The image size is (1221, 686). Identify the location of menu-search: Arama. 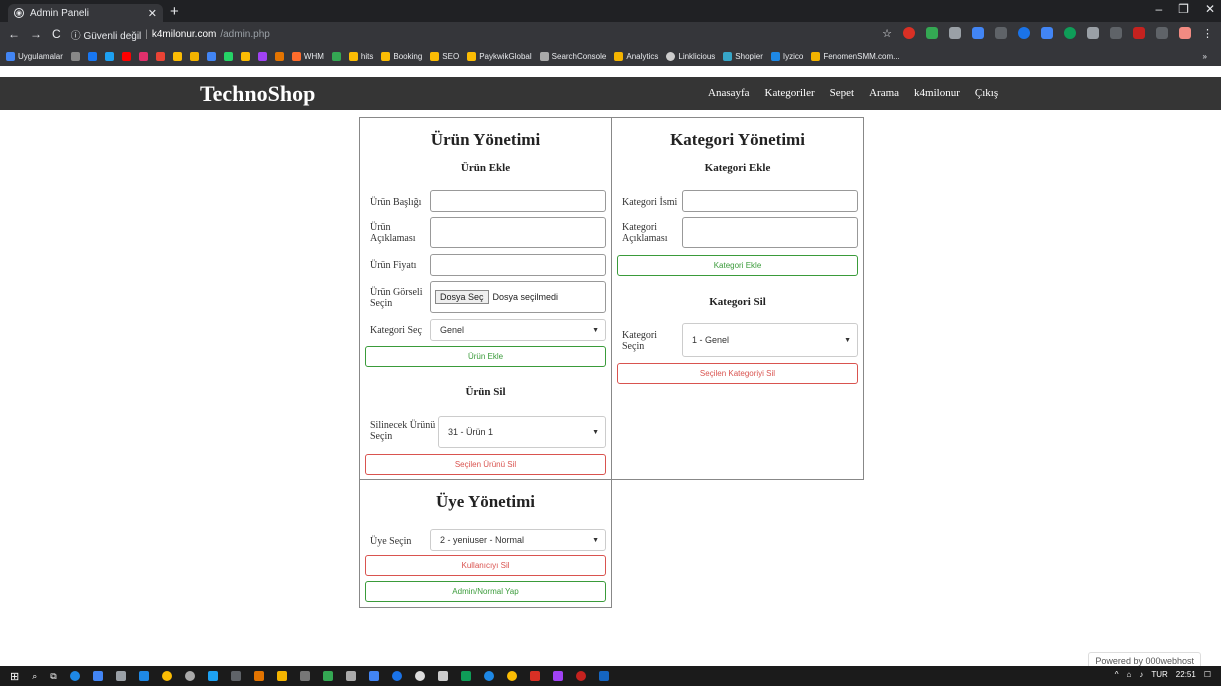
(884, 93).